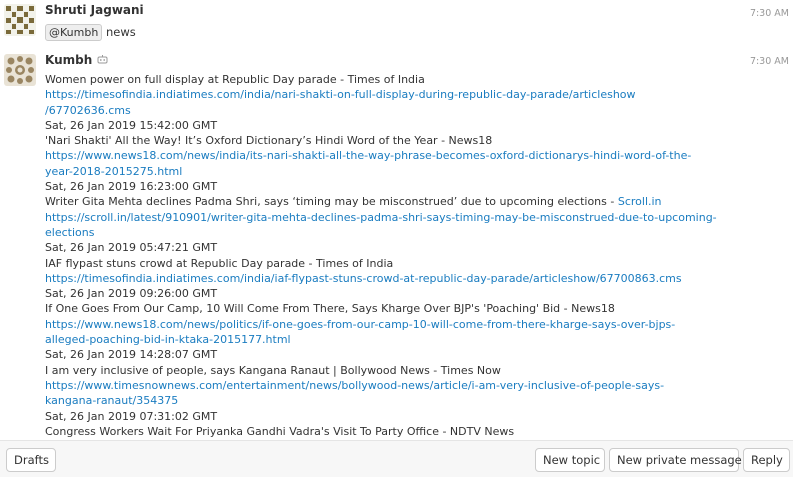 This screenshot has width=793, height=477. I want to click on new-private-message-button: New private message, so click(675, 460).